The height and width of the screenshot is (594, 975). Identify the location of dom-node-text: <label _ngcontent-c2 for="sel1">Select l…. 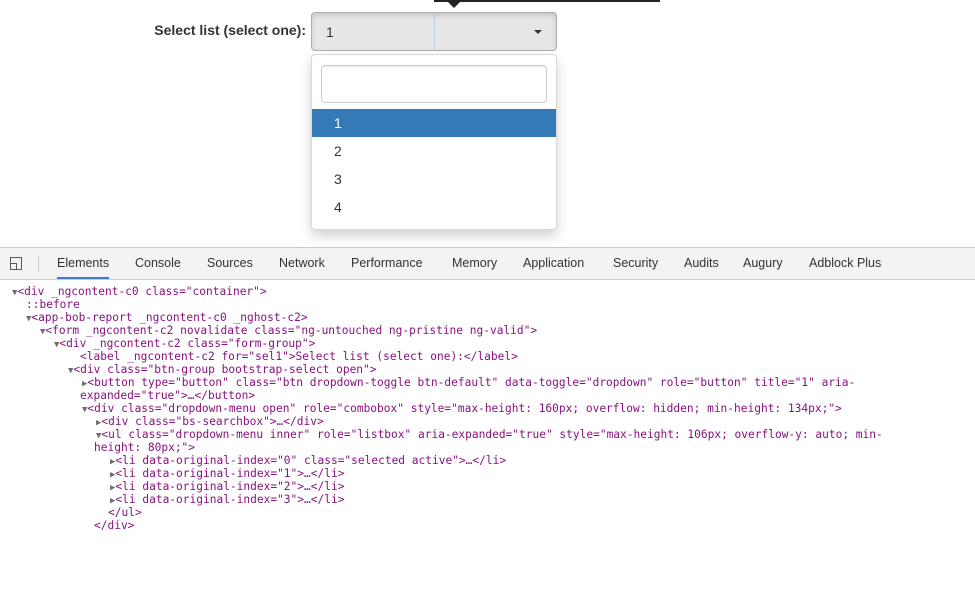
(299, 356).